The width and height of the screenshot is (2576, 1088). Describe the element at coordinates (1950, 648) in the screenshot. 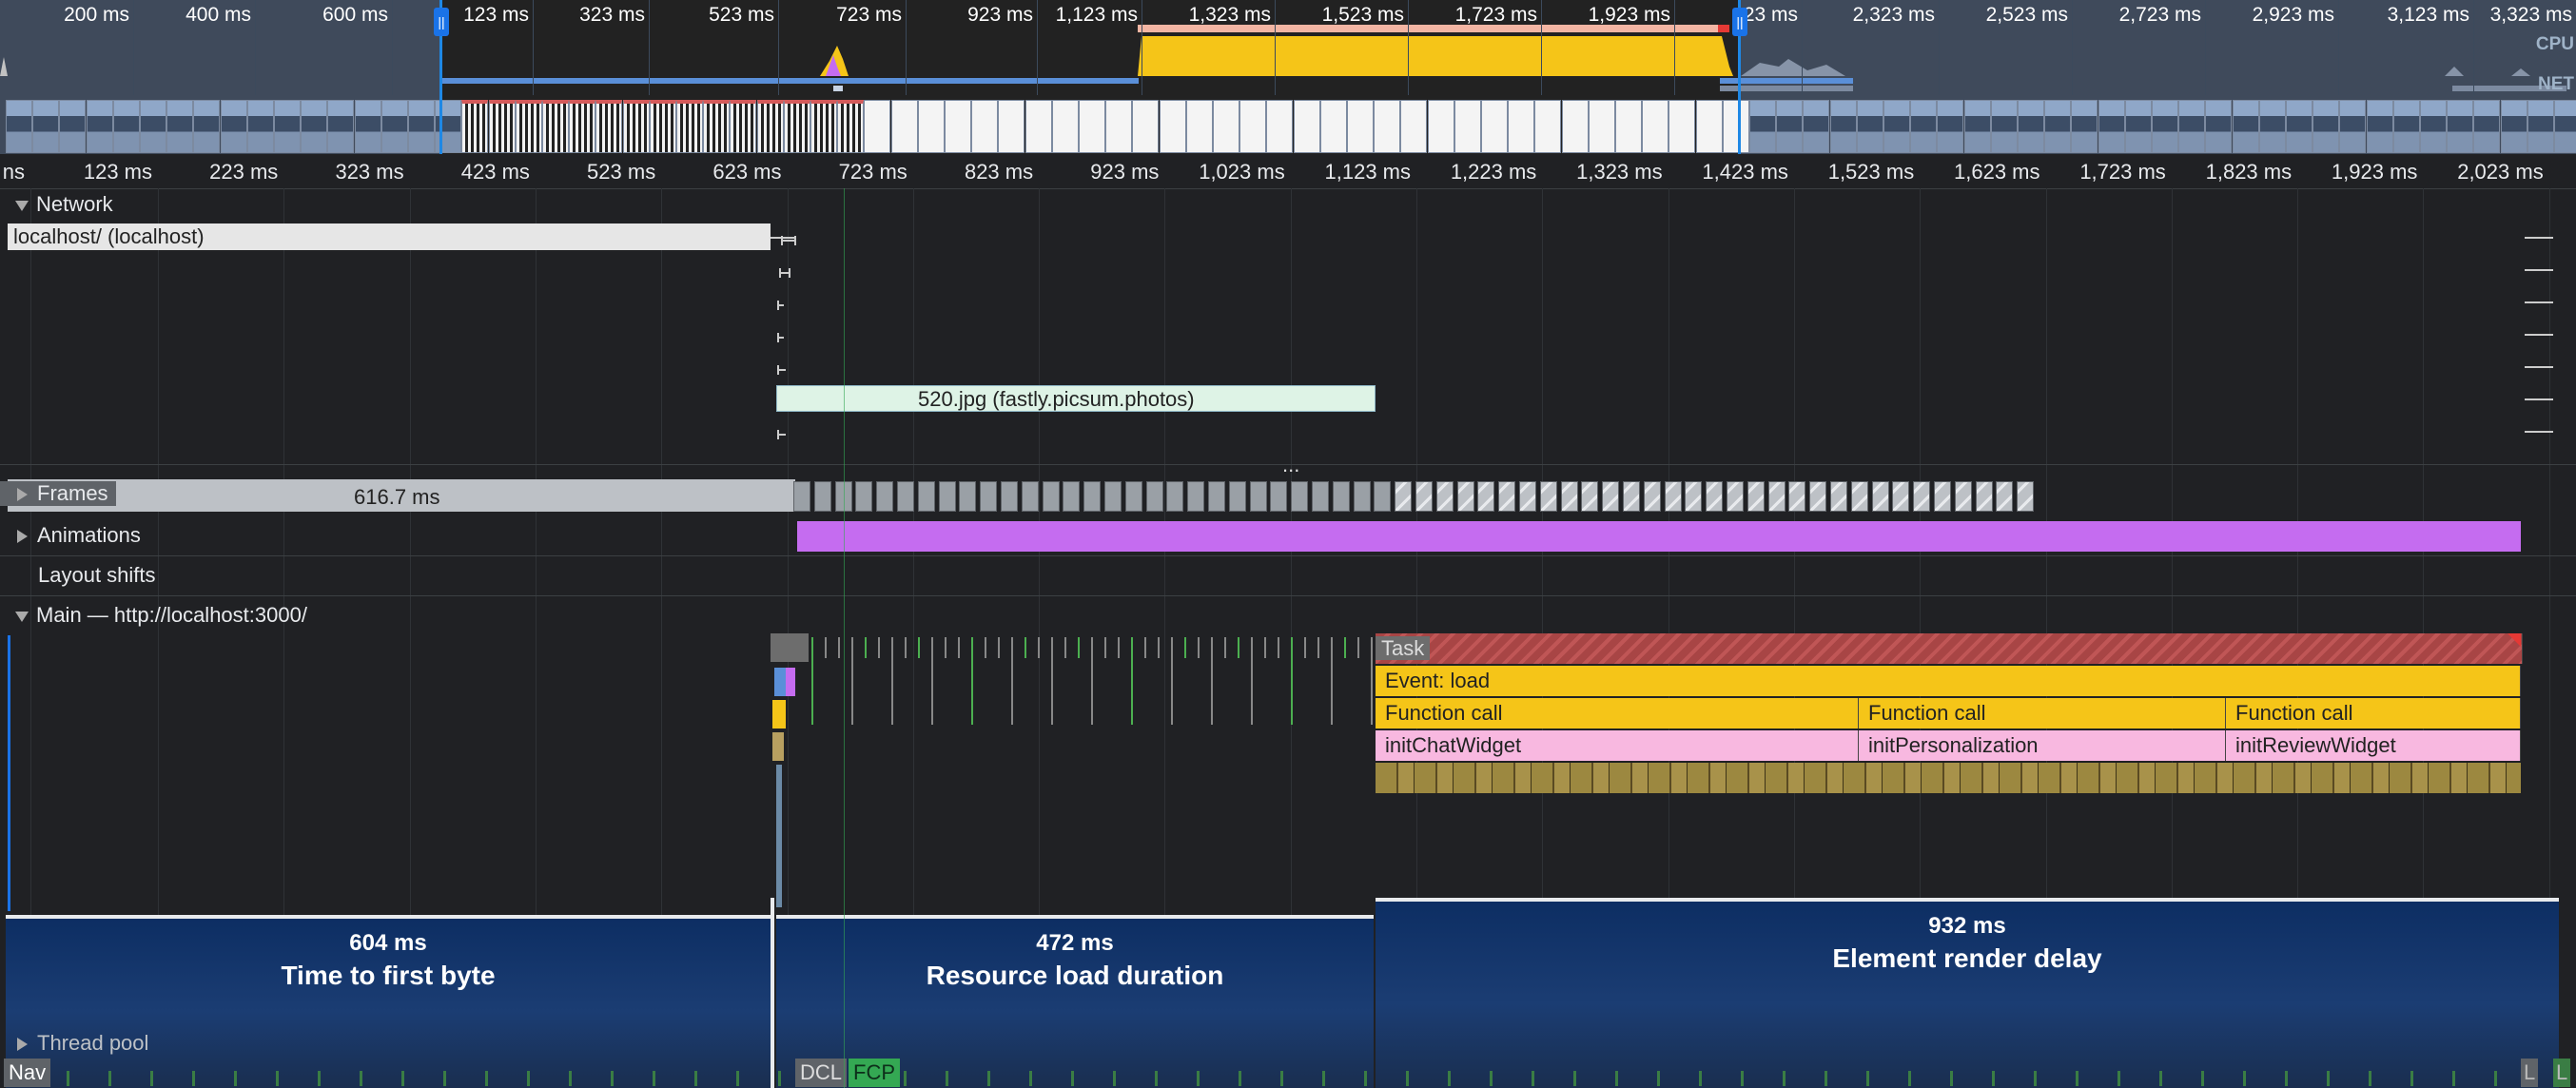

I see `task-bar: Task` at that location.